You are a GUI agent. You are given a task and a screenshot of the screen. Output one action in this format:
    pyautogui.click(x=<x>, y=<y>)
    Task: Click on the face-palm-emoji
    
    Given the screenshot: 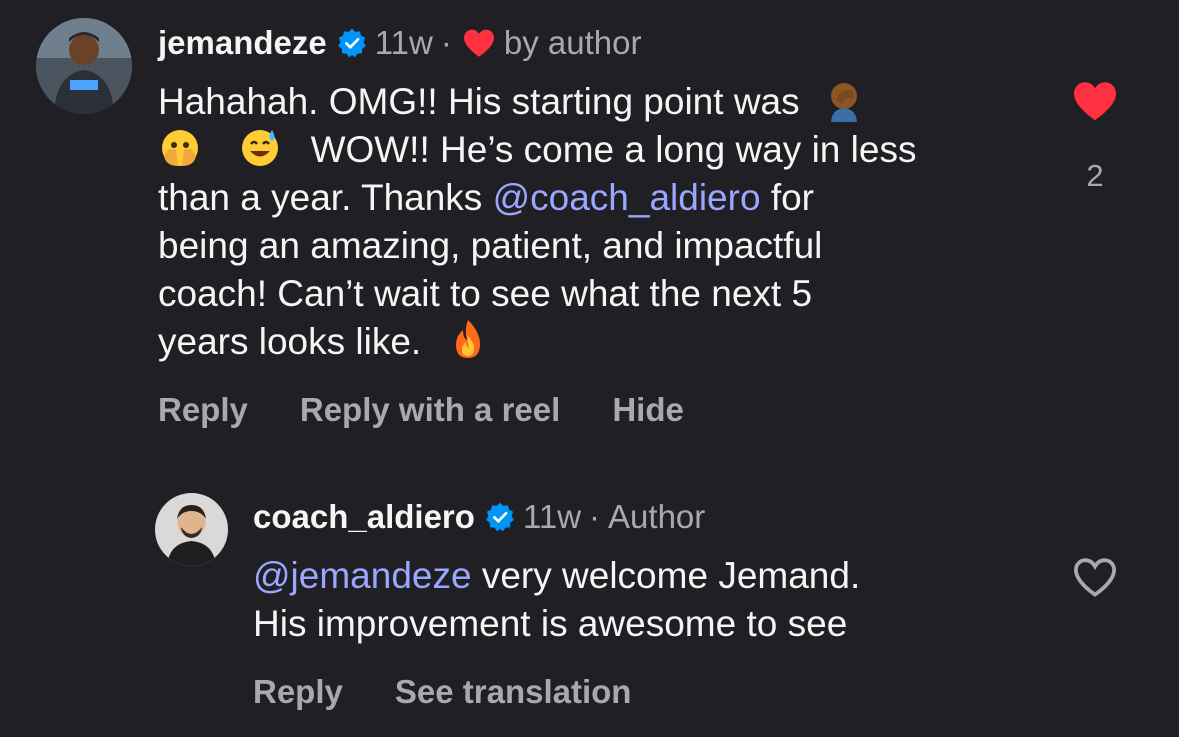 What is the action you would take?
    pyautogui.click(x=844, y=100)
    